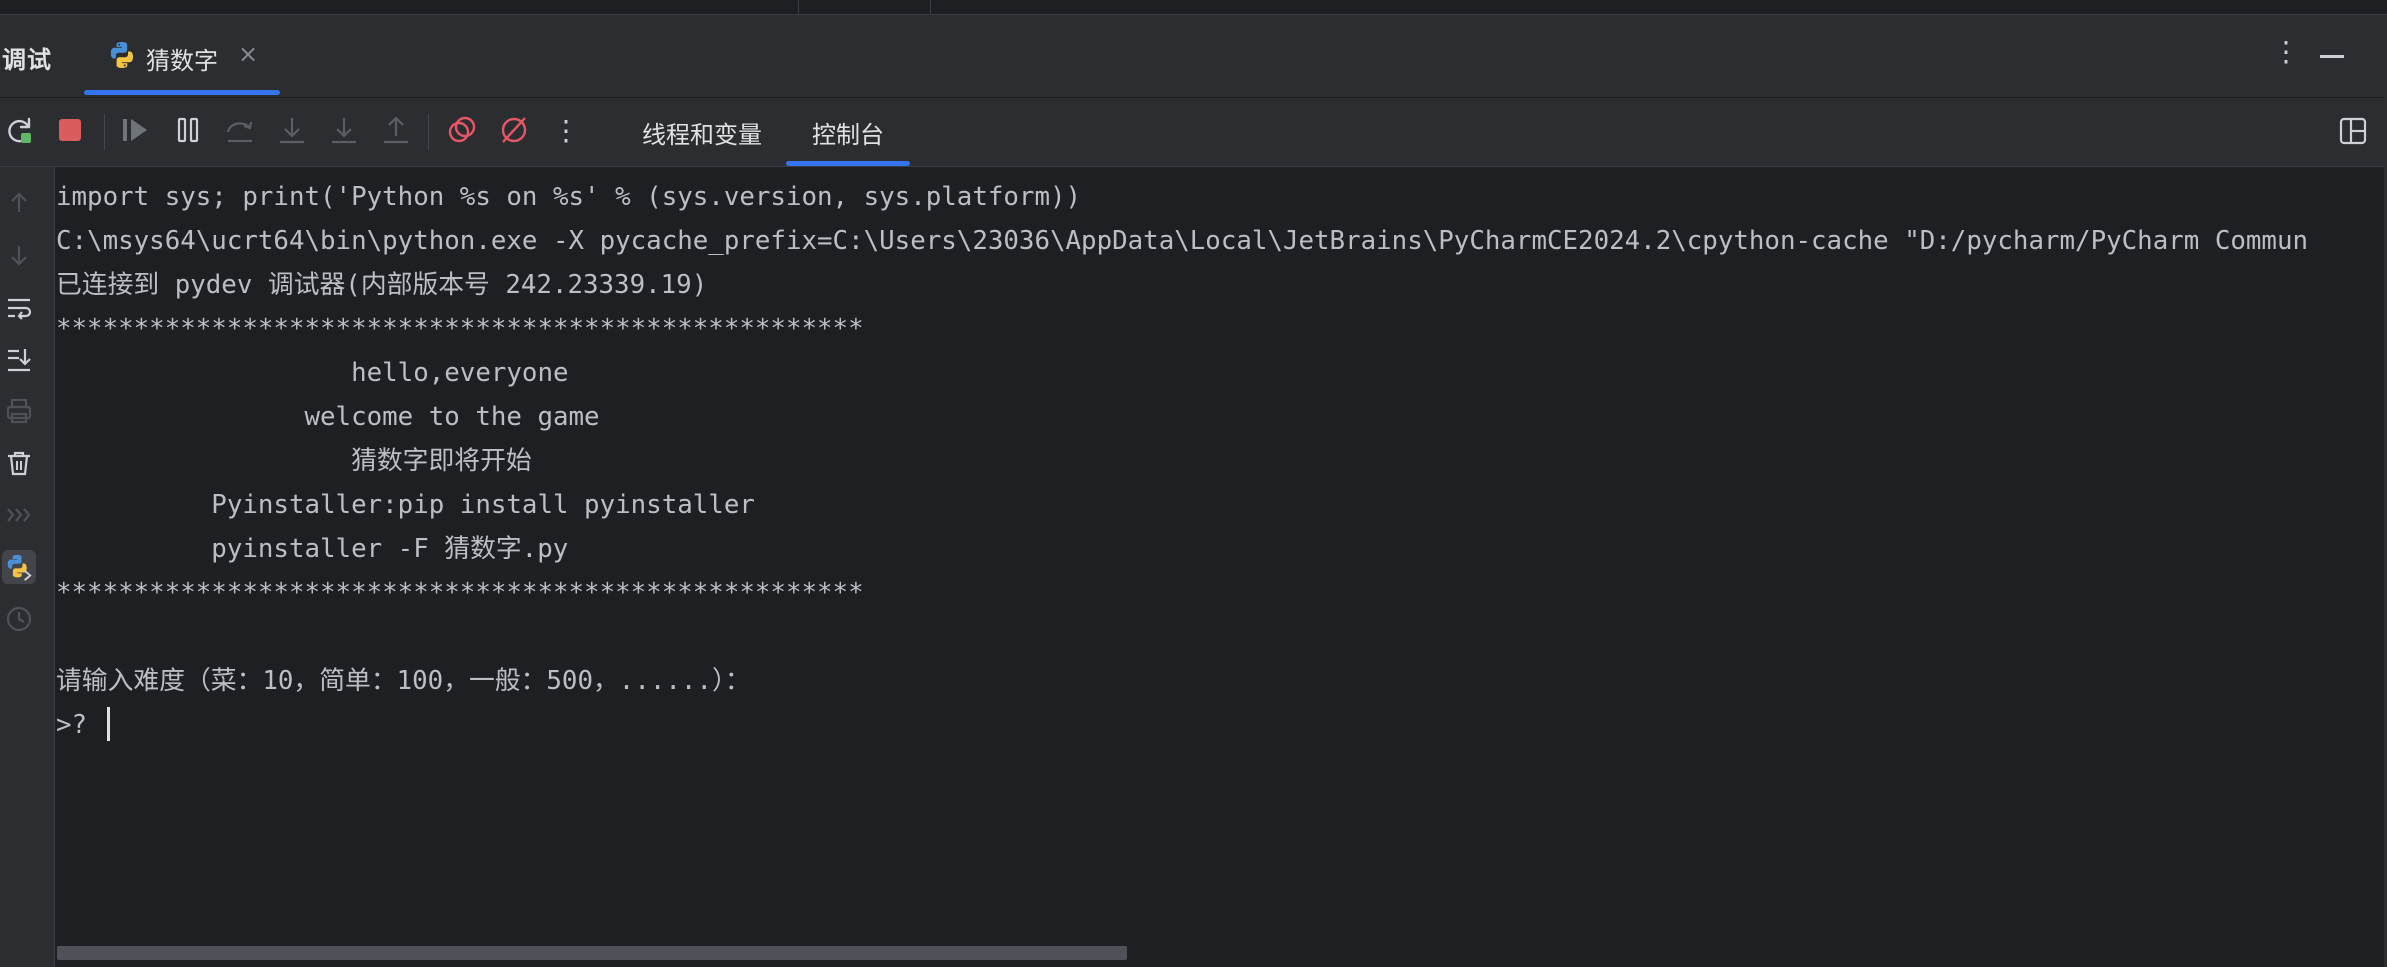  Describe the element at coordinates (136, 130) in the screenshot. I see `resume-icon` at that location.